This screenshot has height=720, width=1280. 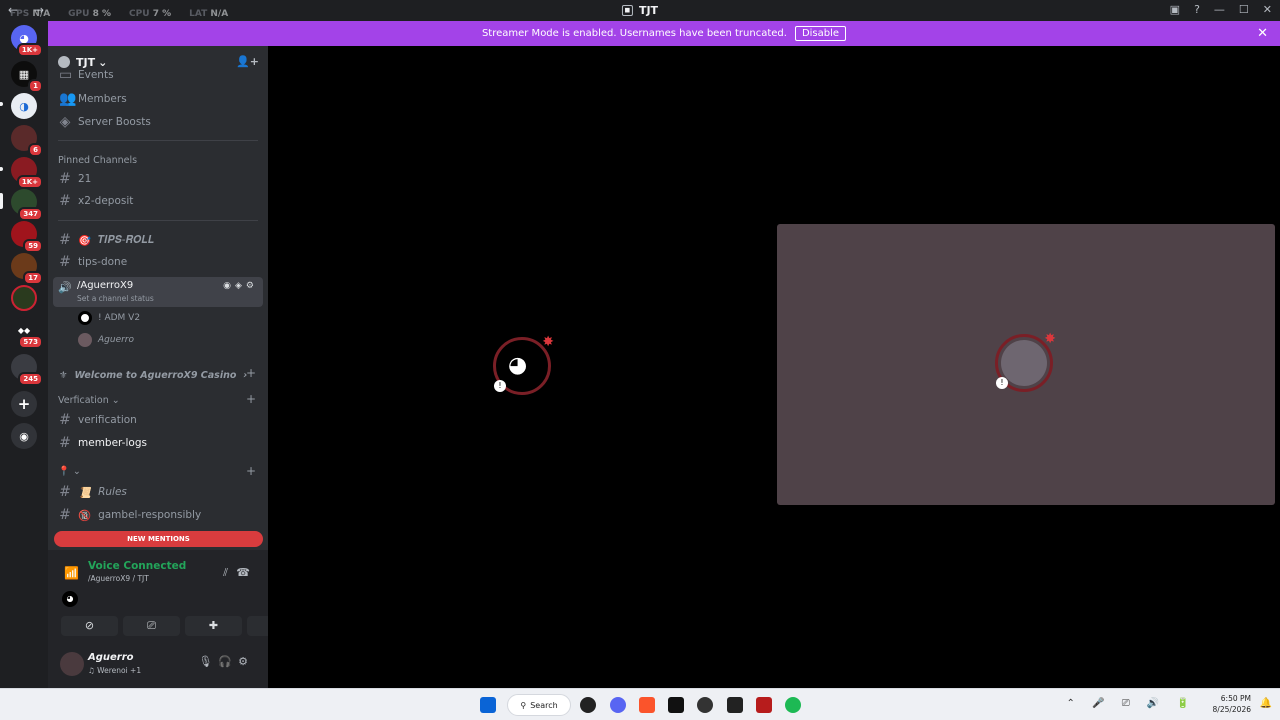 What do you see at coordinates (1232, 704) in the screenshot?
I see `taskbar-clock: 6:50 PM 8/25/2026` at bounding box center [1232, 704].